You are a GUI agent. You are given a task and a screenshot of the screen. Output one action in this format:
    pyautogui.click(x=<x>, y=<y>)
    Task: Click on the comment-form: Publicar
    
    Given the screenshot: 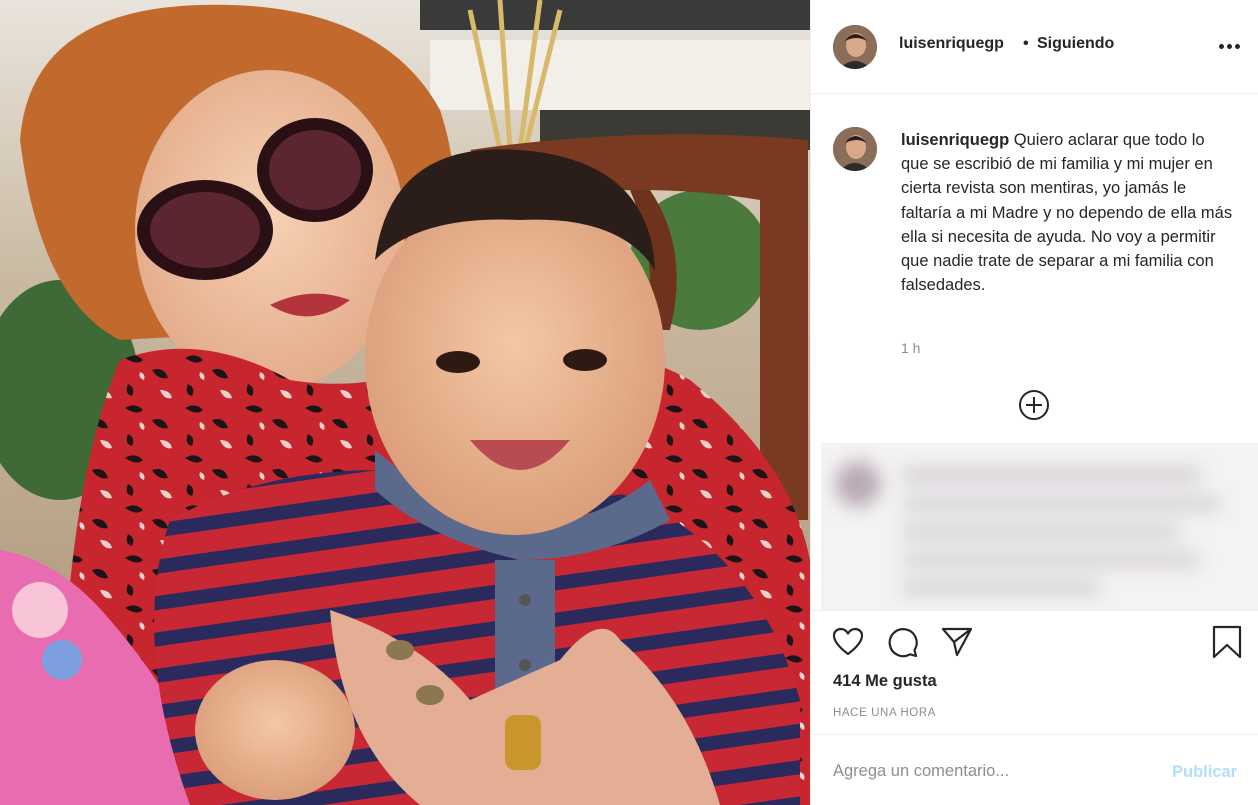 What is the action you would take?
    pyautogui.click(x=1034, y=769)
    